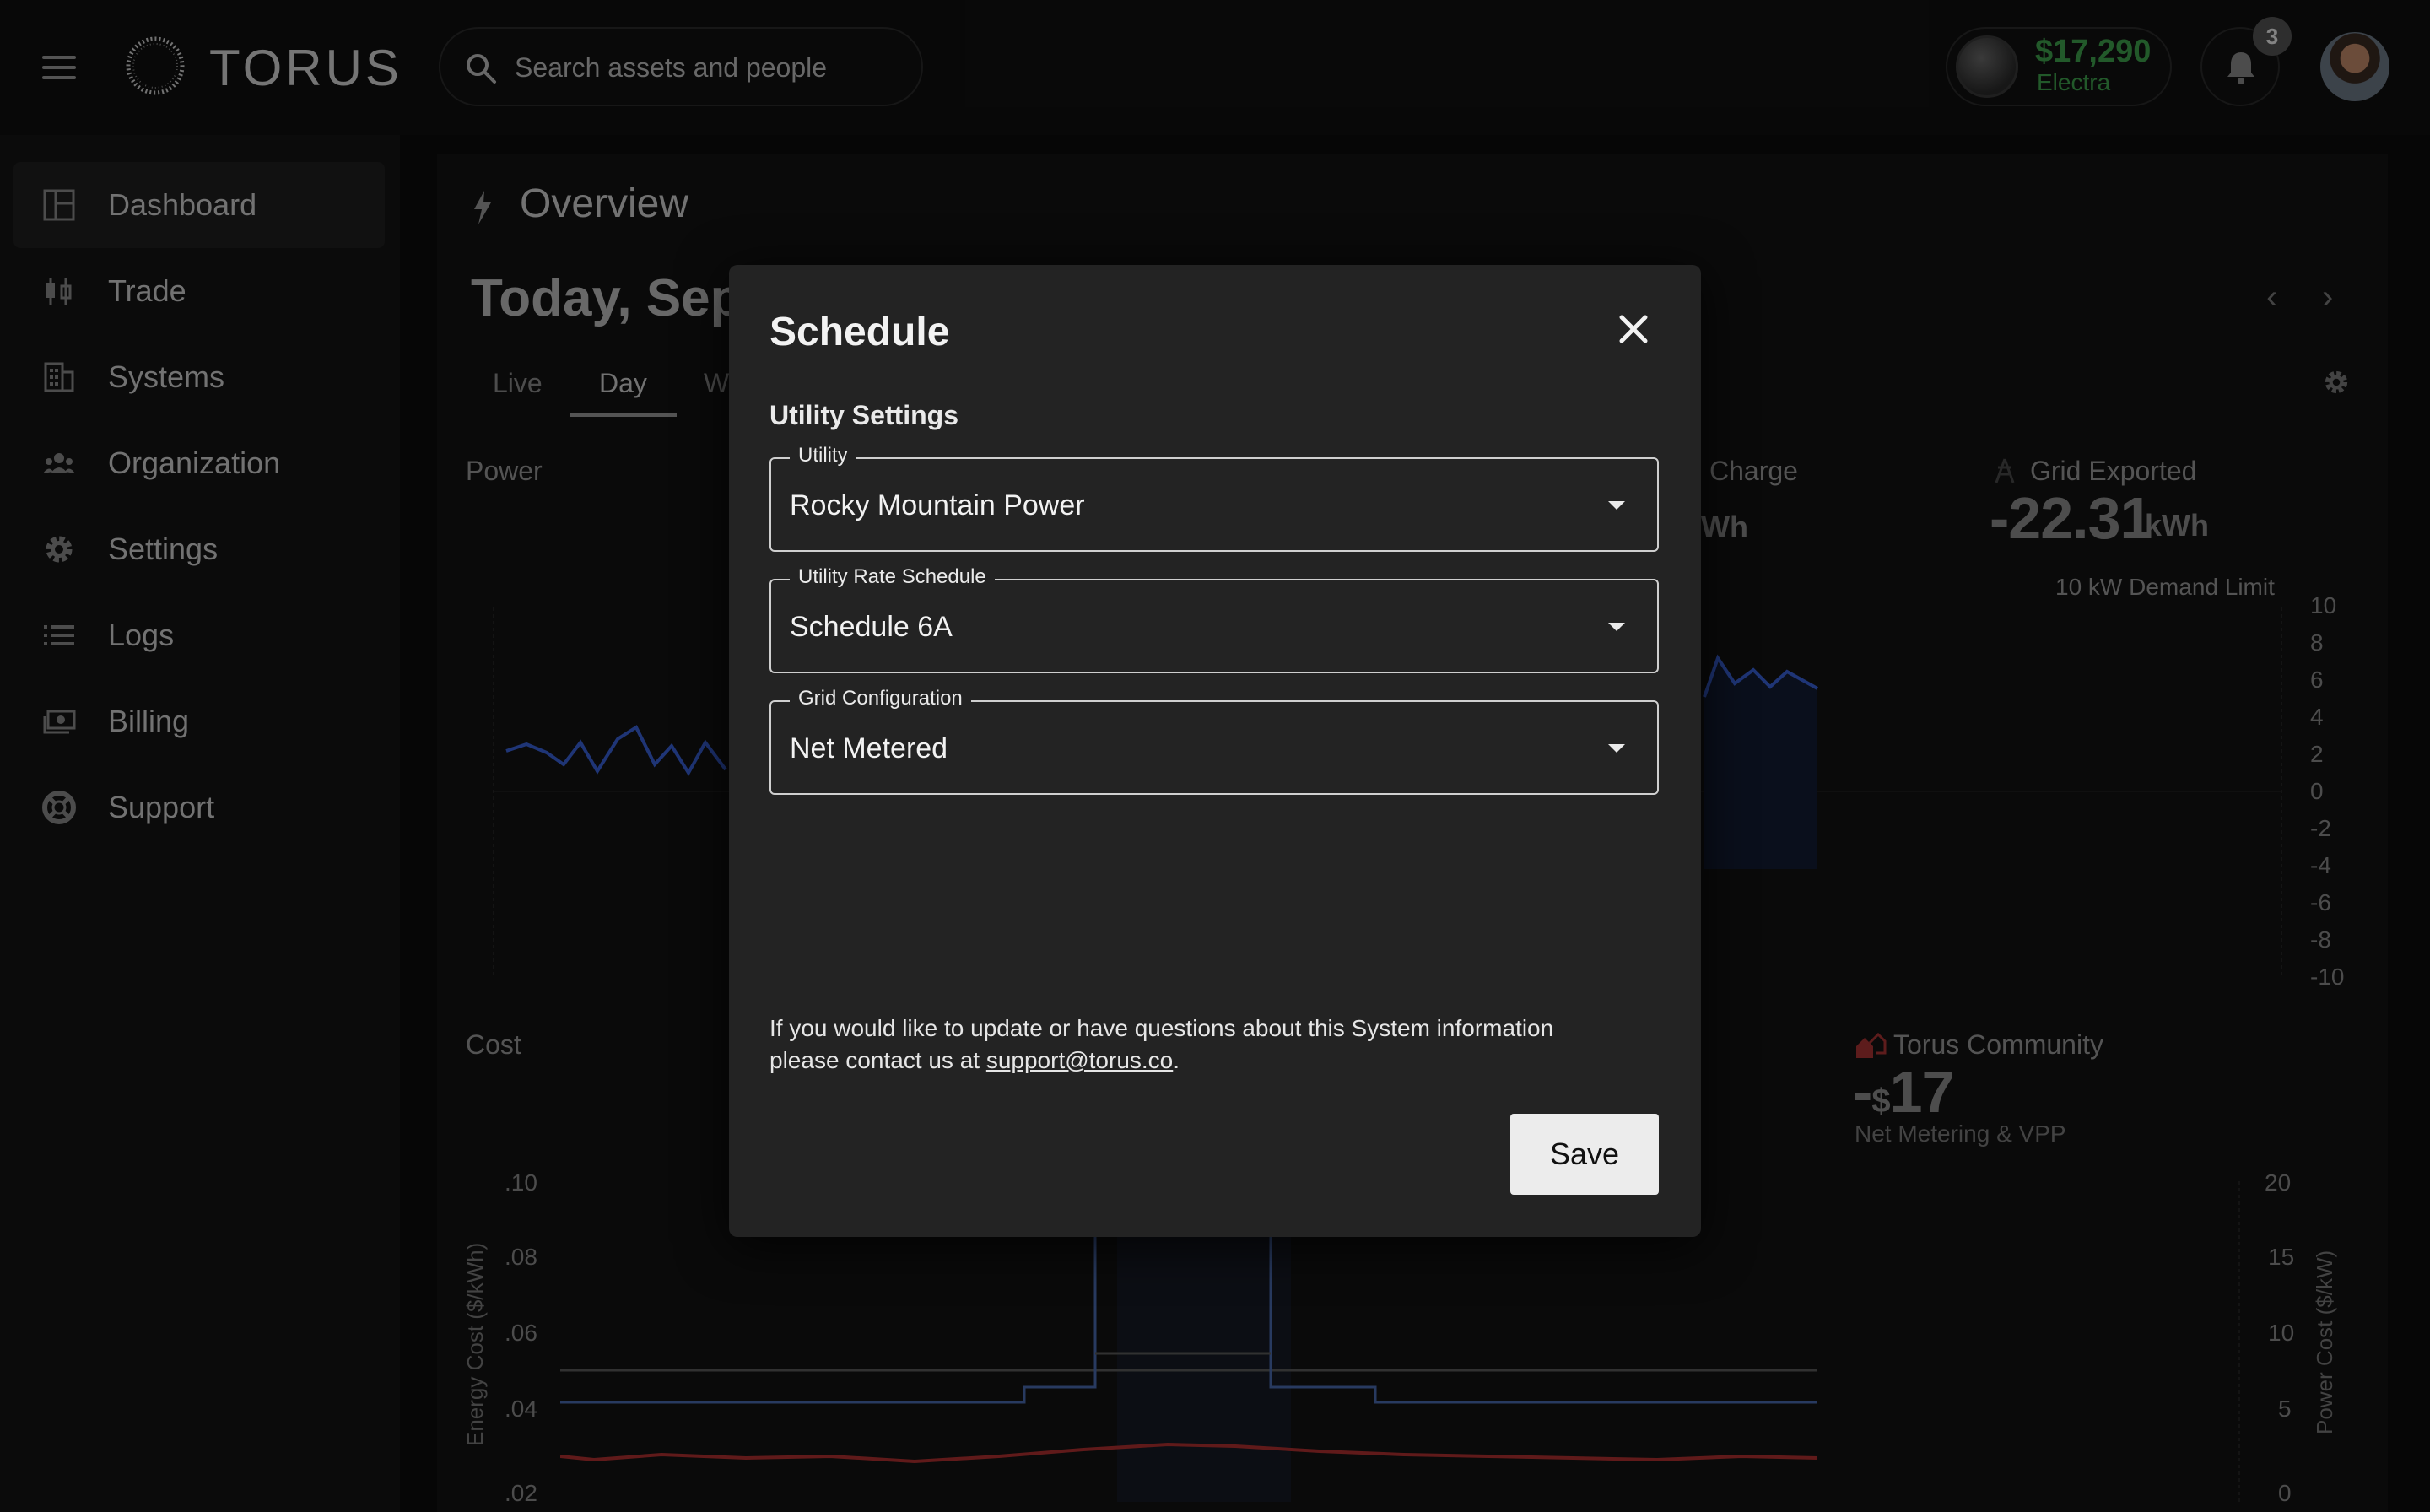 The image size is (2430, 1512). Describe the element at coordinates (1214, 741) in the screenshot. I see `grid-configuration-select: Grid Configuration Net Metered` at that location.